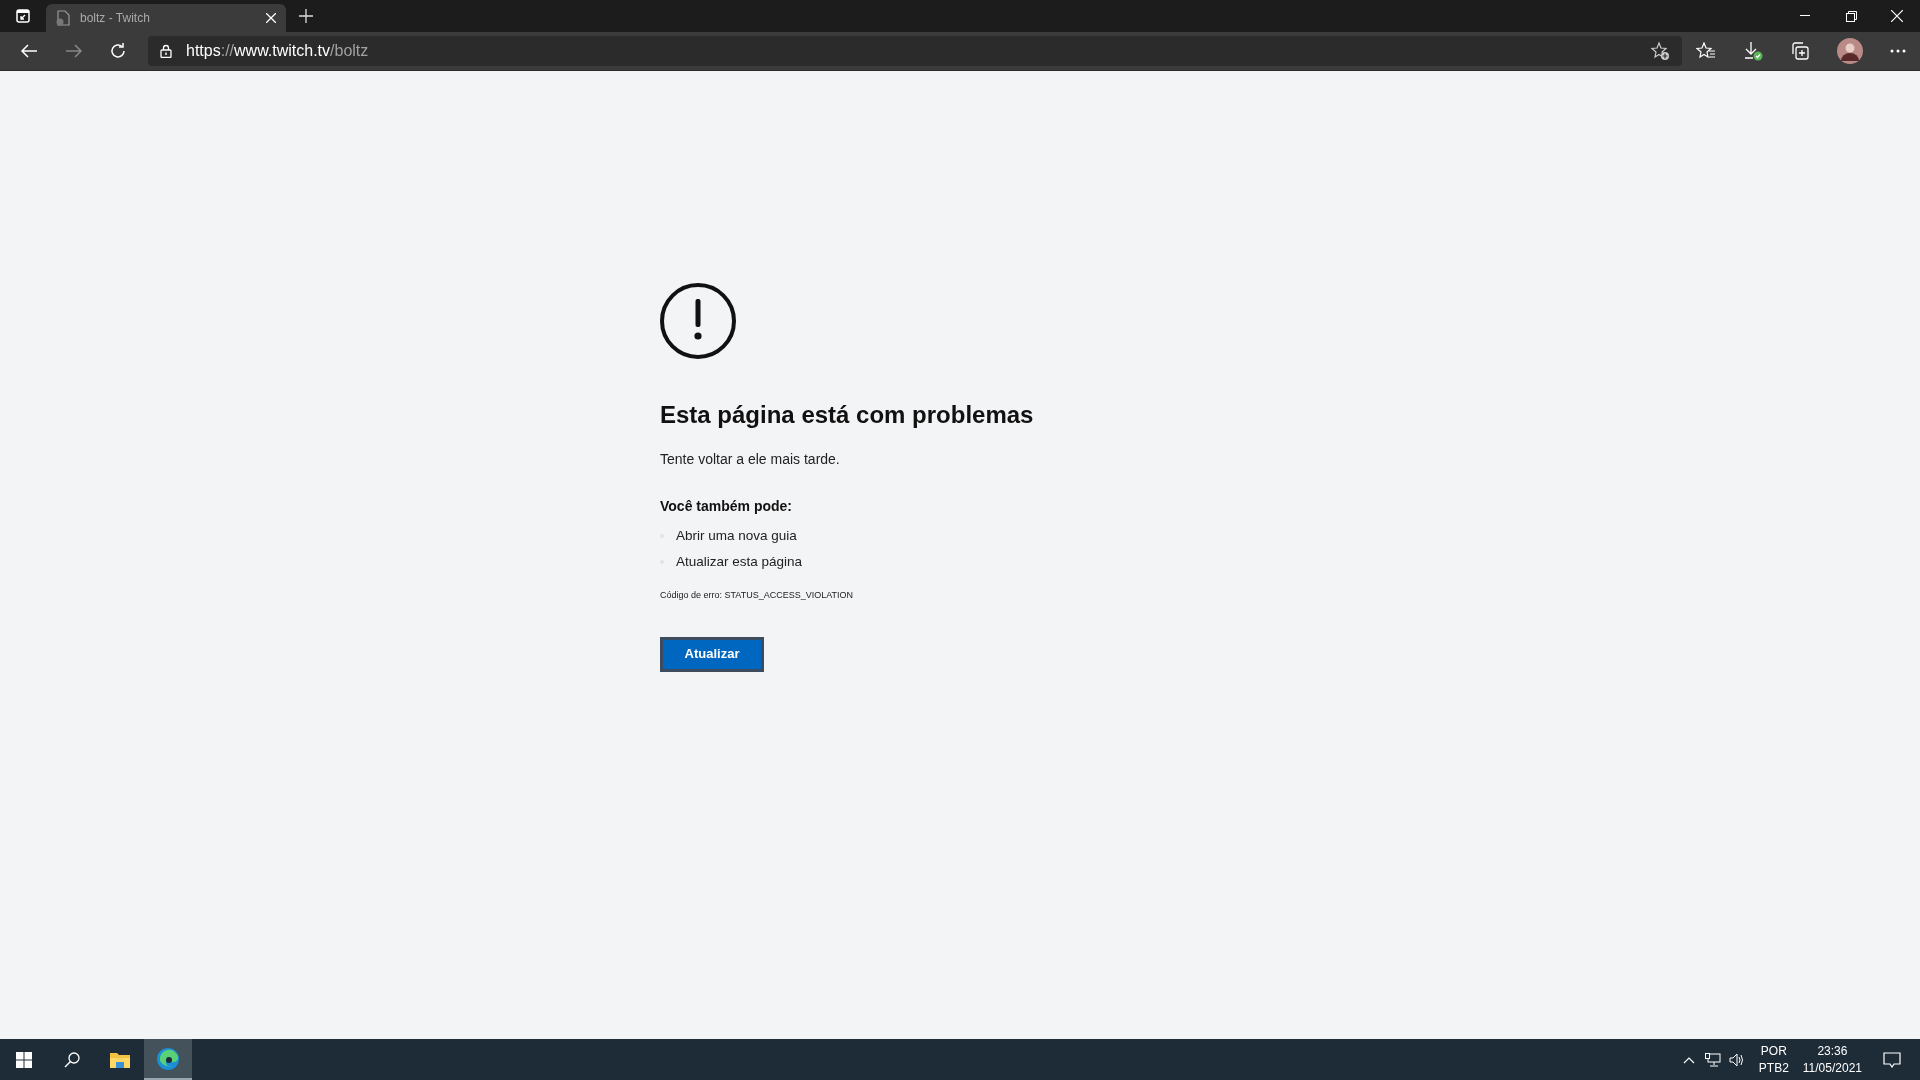  What do you see at coordinates (1851, 16) in the screenshot?
I see `restore-icon` at bounding box center [1851, 16].